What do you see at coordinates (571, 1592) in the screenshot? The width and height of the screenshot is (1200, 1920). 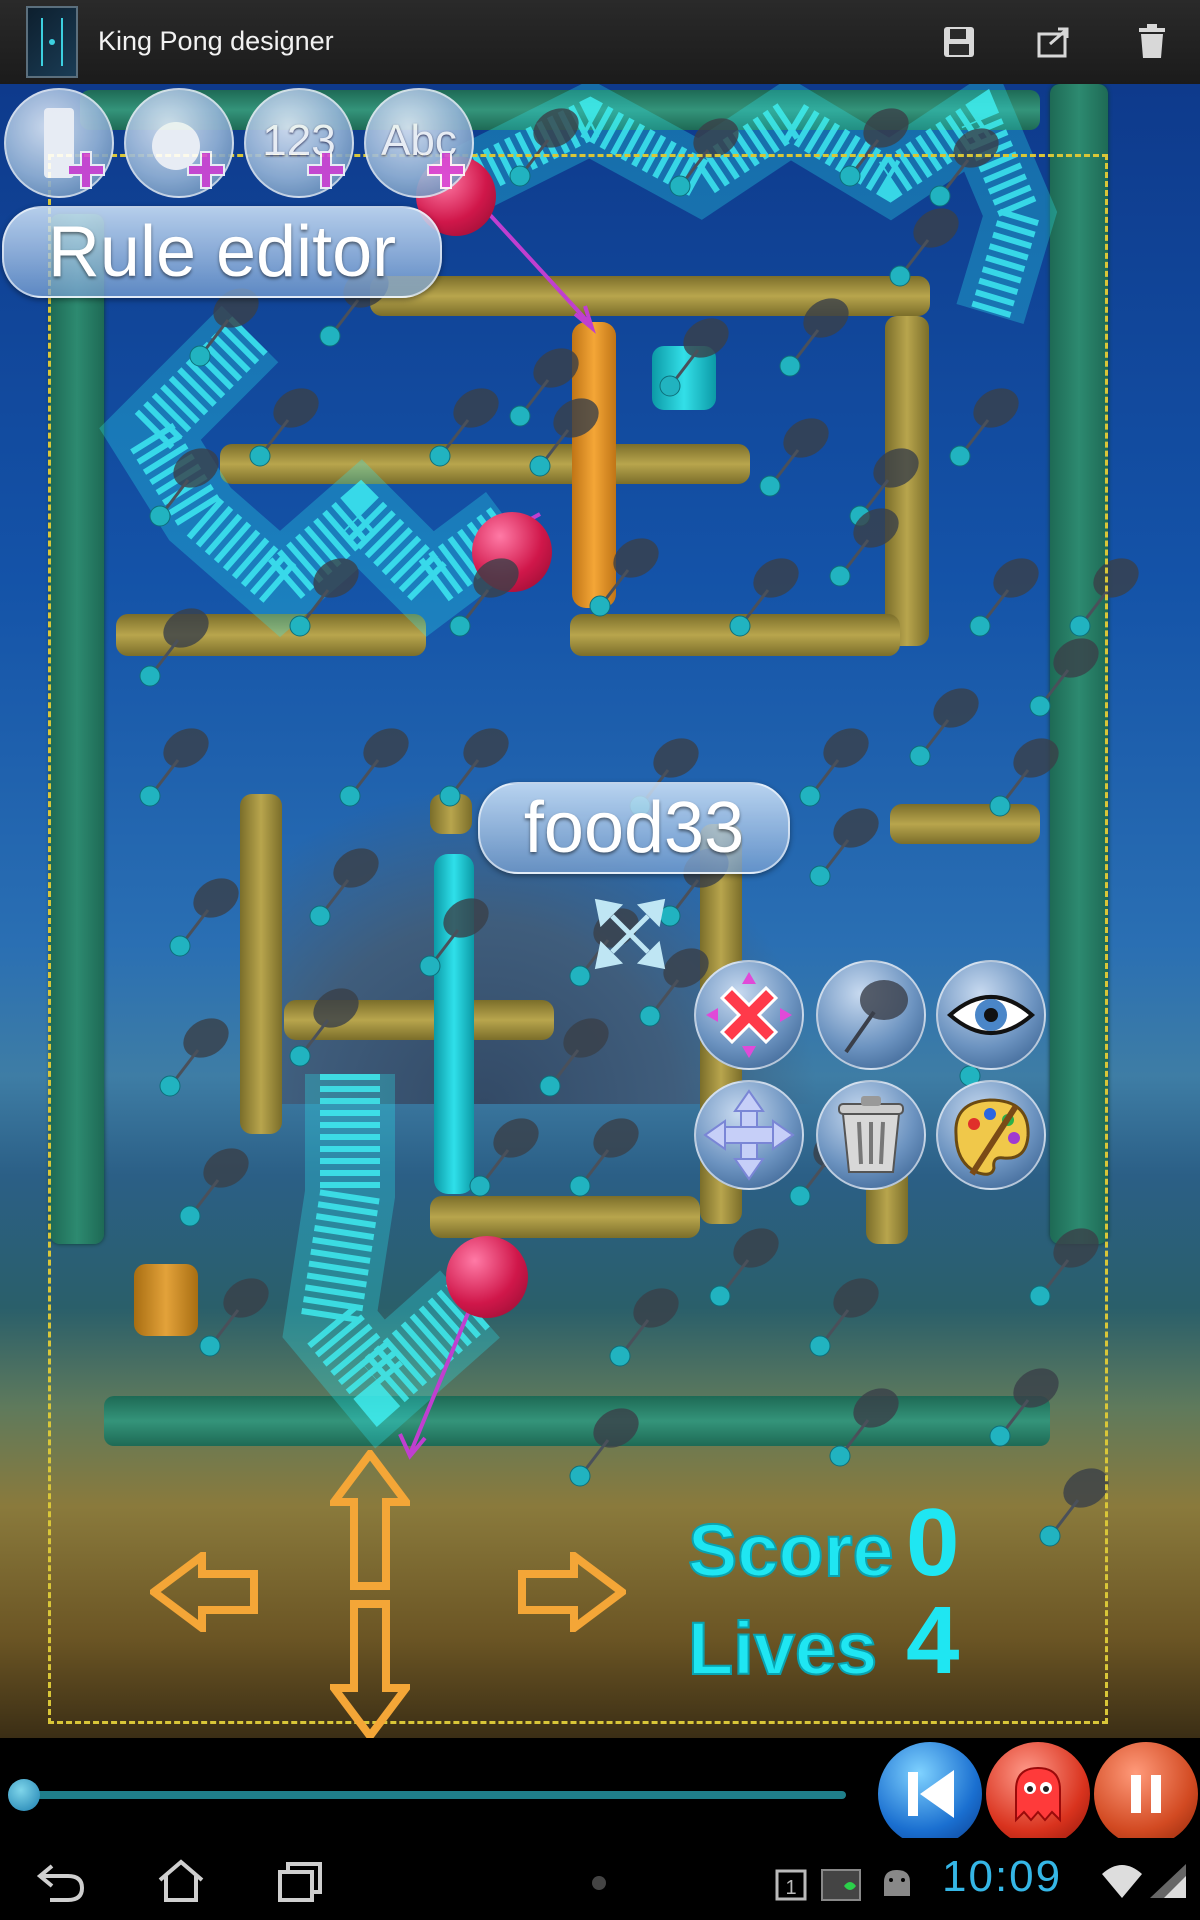 I see `arrow-right-icon` at bounding box center [571, 1592].